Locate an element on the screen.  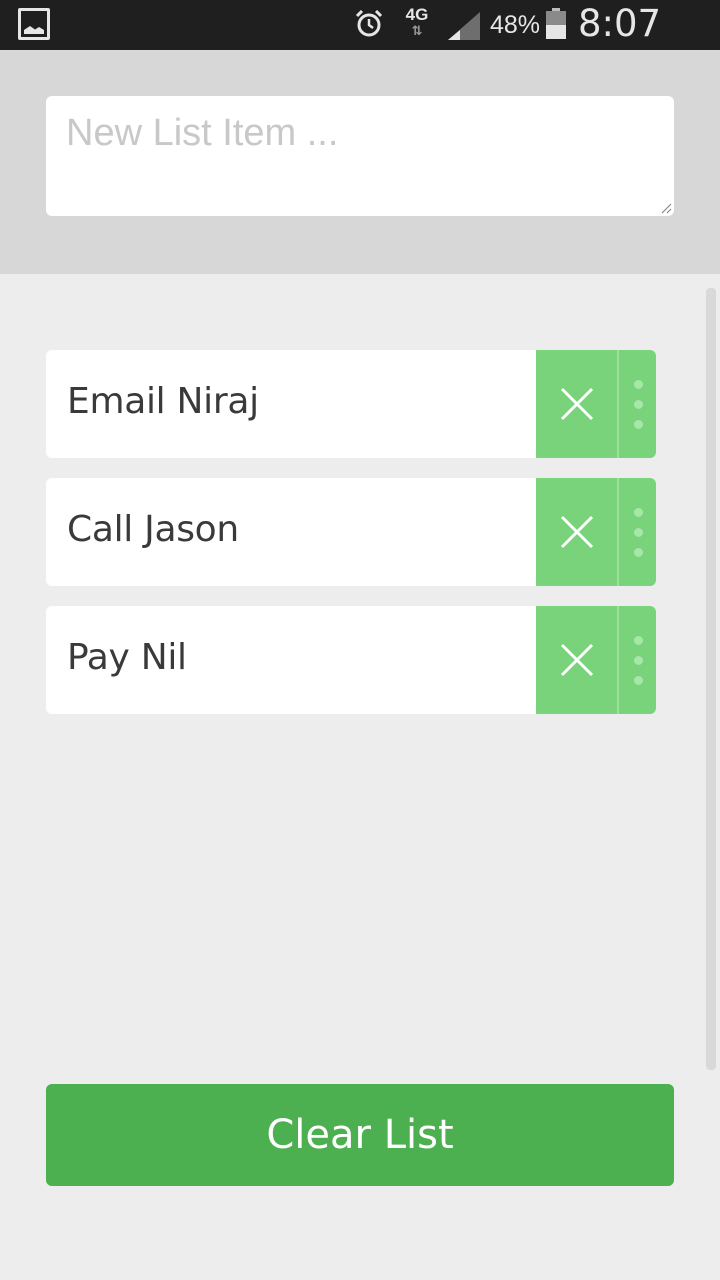
alarm-icon is located at coordinates (369, 23).